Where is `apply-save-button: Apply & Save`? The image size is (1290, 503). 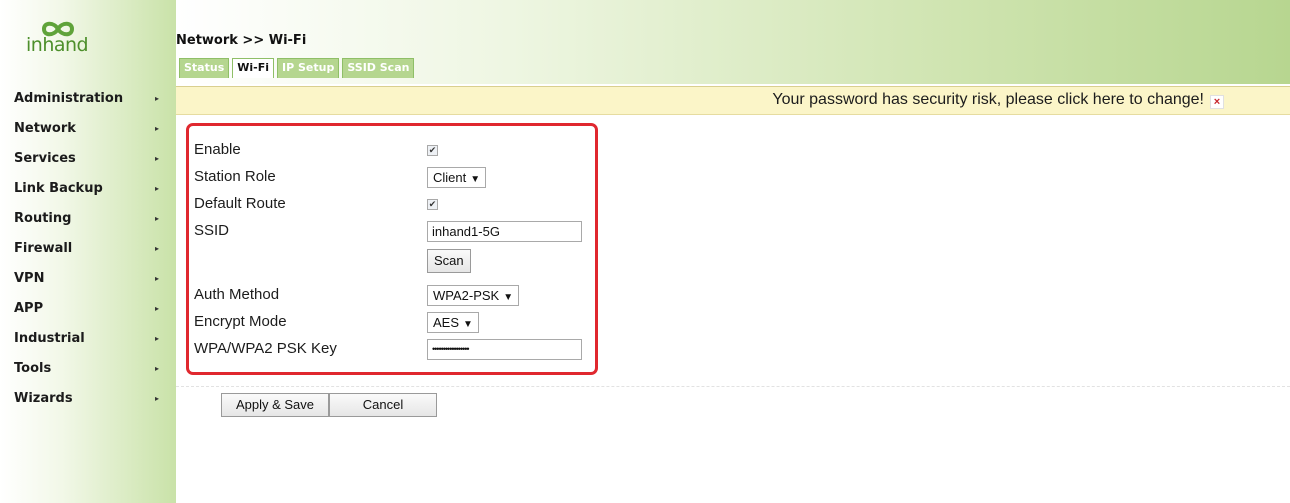 apply-save-button: Apply & Save is located at coordinates (275, 405).